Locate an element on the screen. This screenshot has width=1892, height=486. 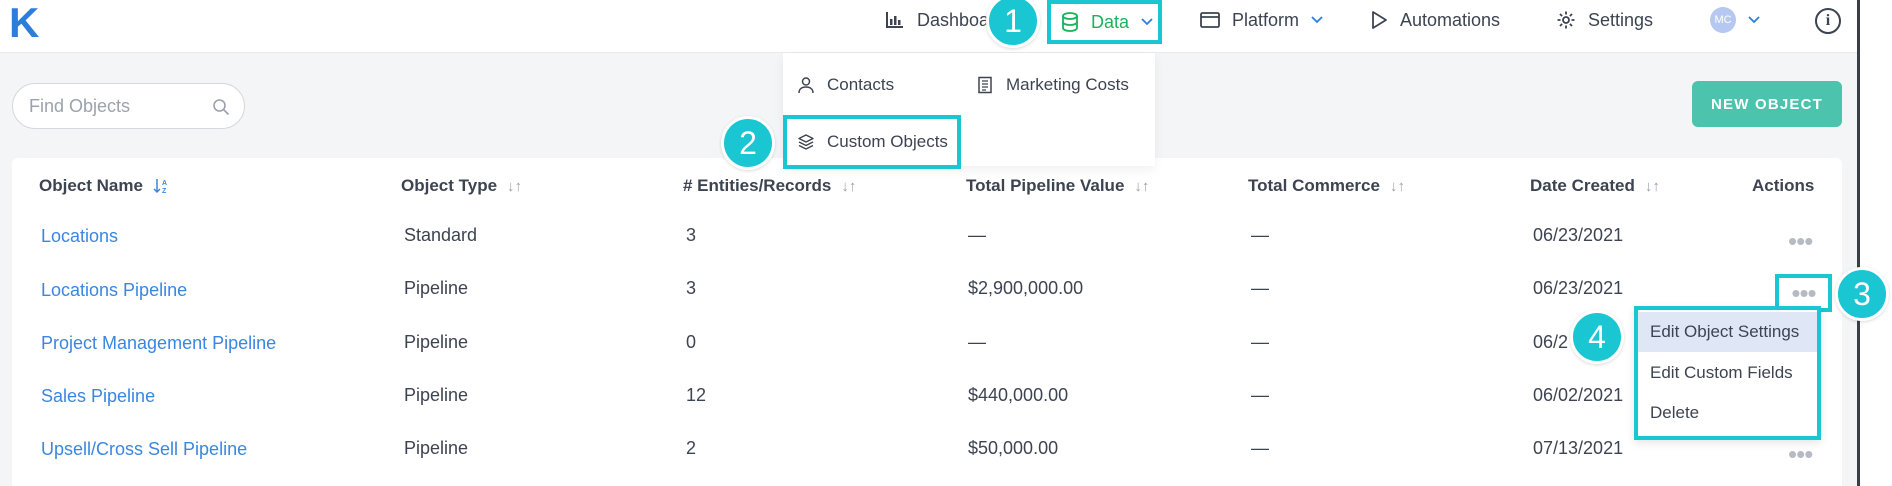
menu-item-contacts: Contacts is located at coordinates (845, 85).